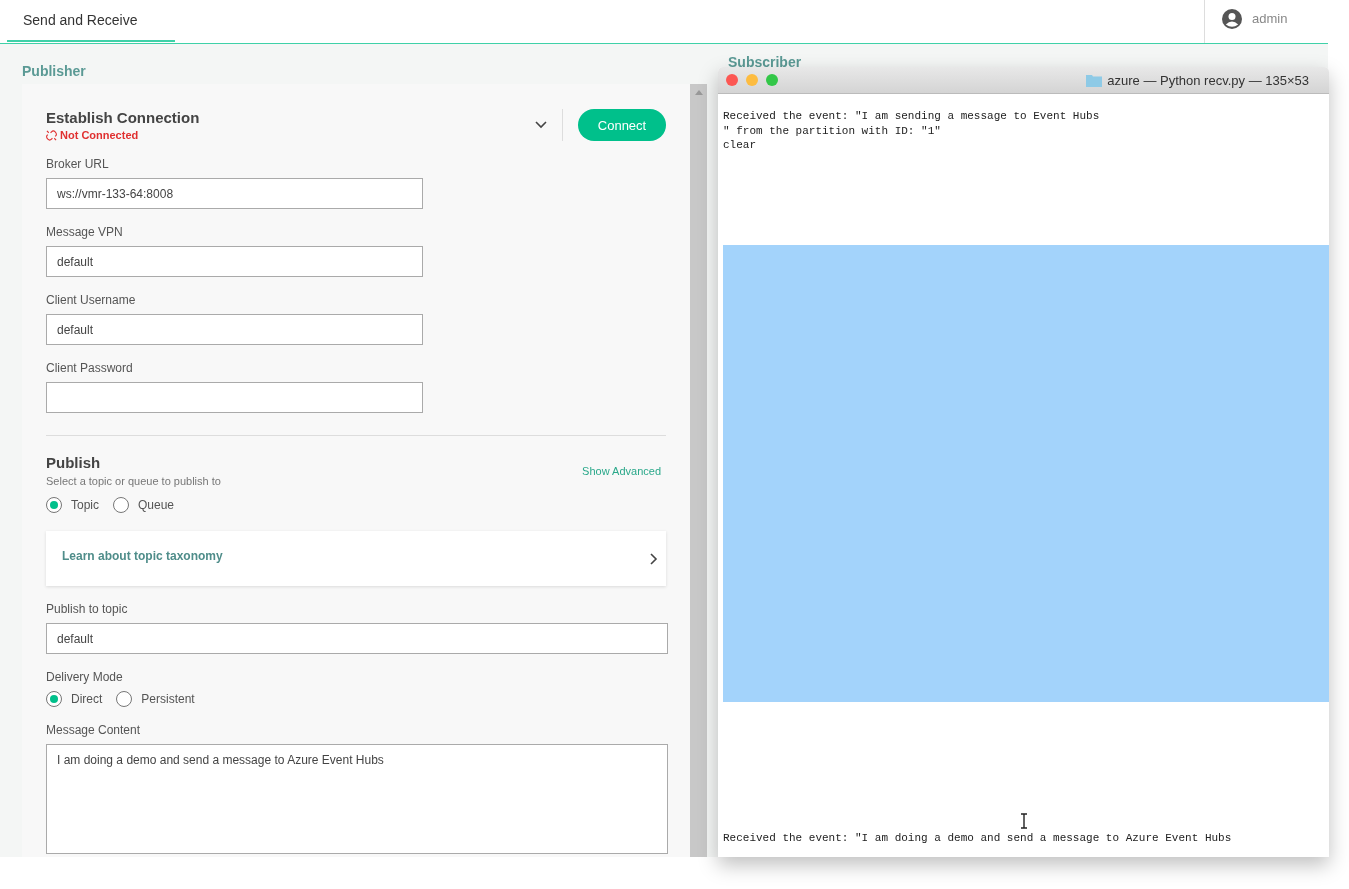  Describe the element at coordinates (912, 116) in the screenshot. I see `terminal-line: Received the event: "I am sending a message to Event Hubs` at that location.